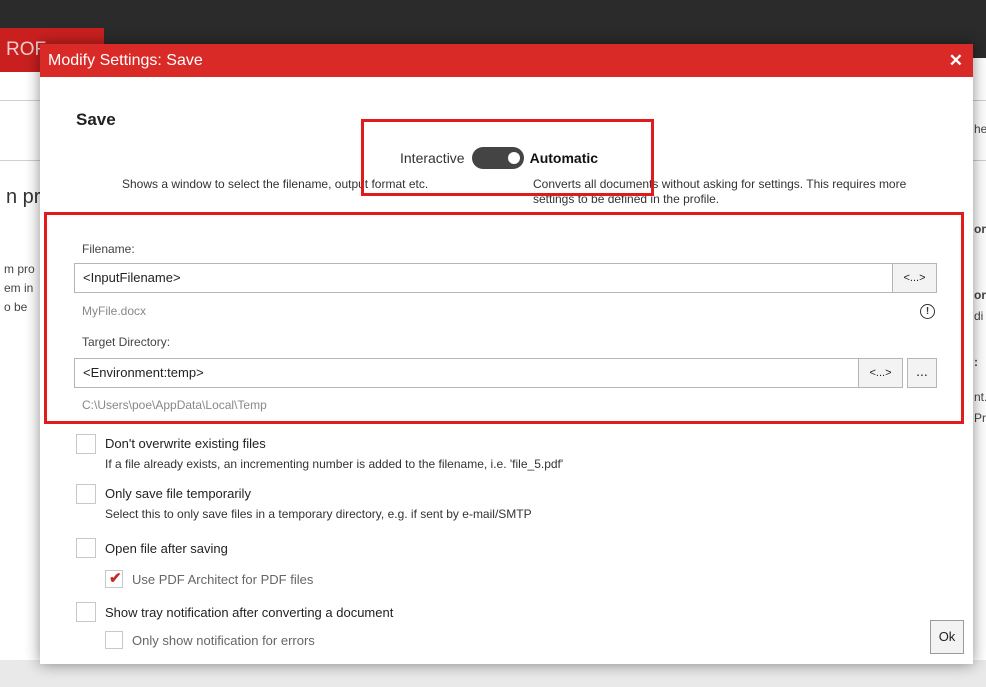 The width and height of the screenshot is (986, 687). Describe the element at coordinates (86, 548) in the screenshot. I see `open-after-saving-checkbox` at that location.